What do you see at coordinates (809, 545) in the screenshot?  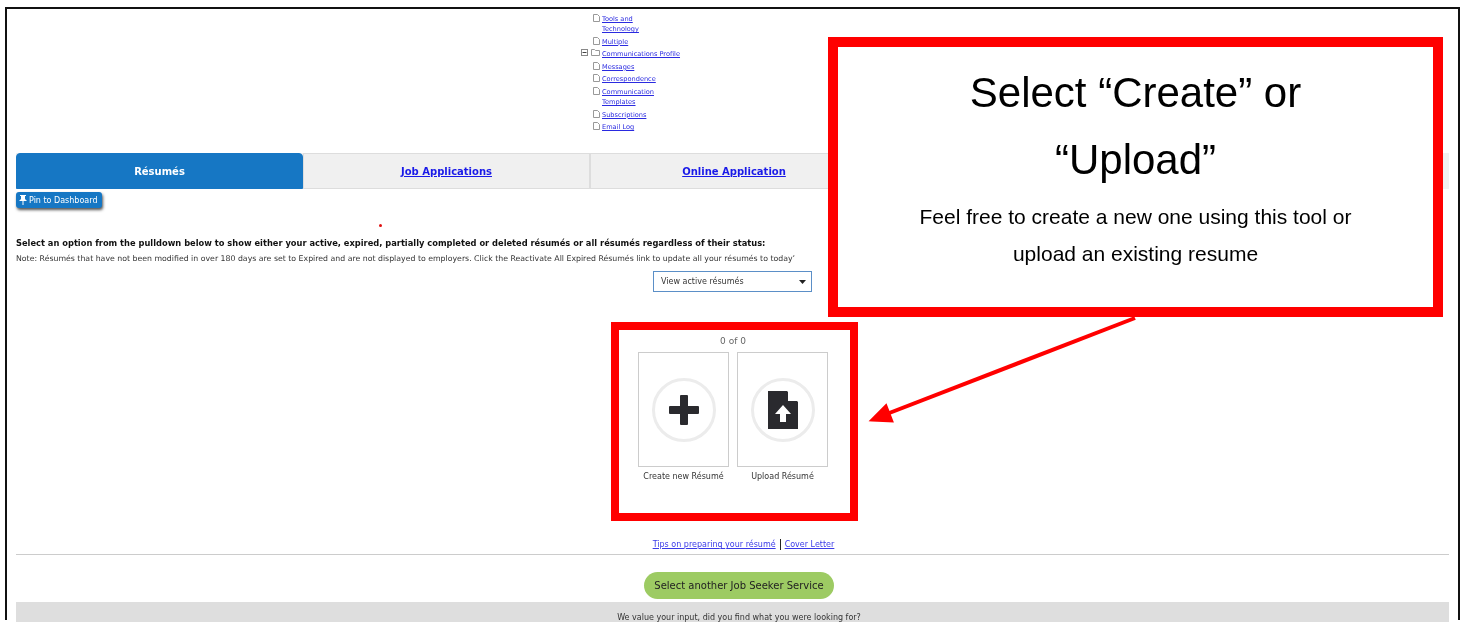 I see `link: Cover Letter` at bounding box center [809, 545].